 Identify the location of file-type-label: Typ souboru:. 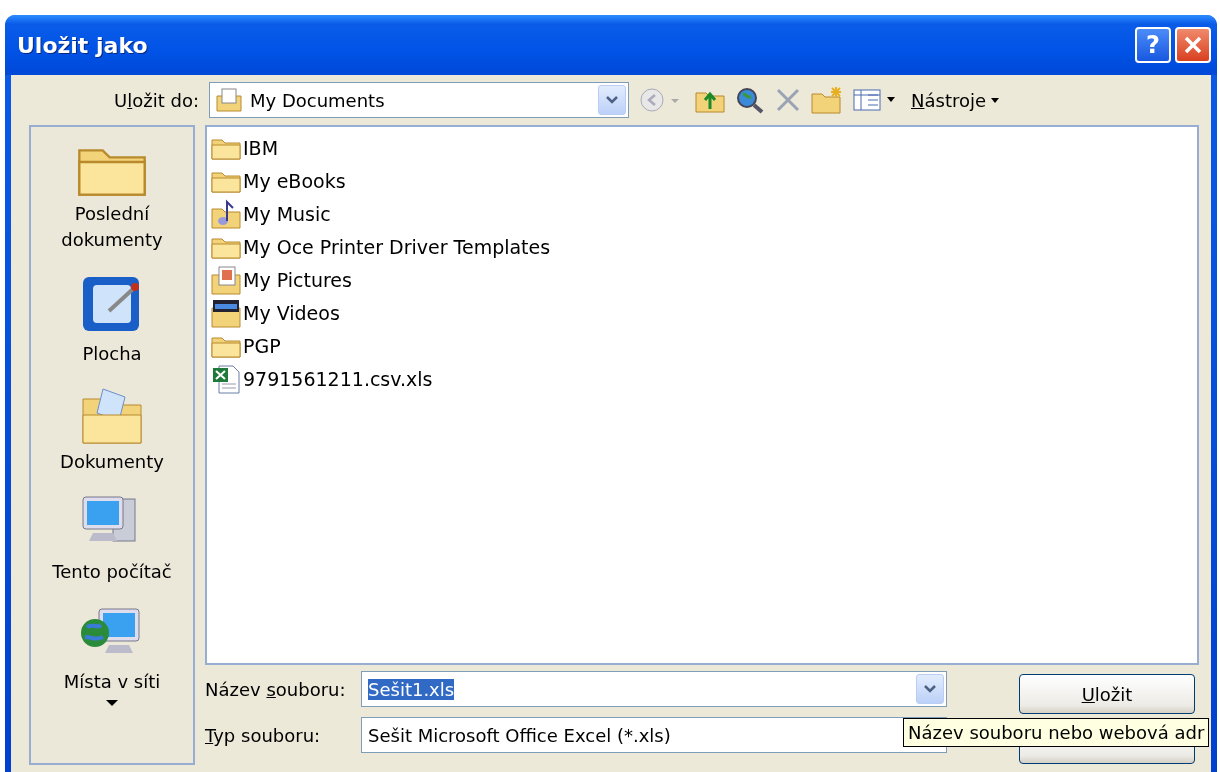
(263, 735).